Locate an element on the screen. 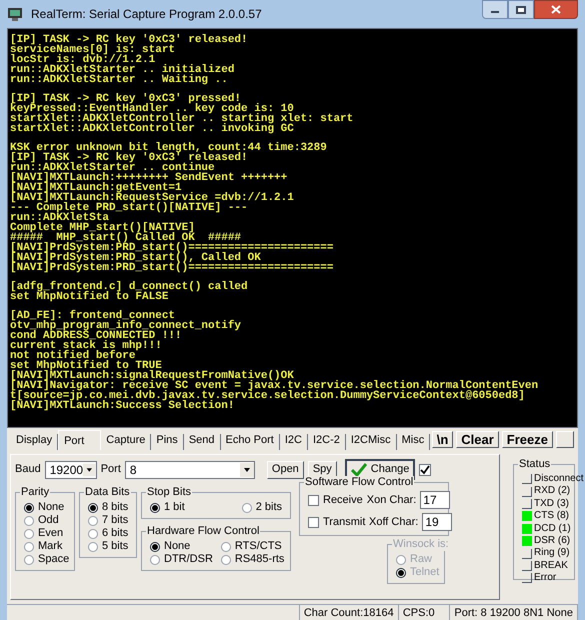 The width and height of the screenshot is (585, 620). port-dropdown: 8 is located at coordinates (189, 469).